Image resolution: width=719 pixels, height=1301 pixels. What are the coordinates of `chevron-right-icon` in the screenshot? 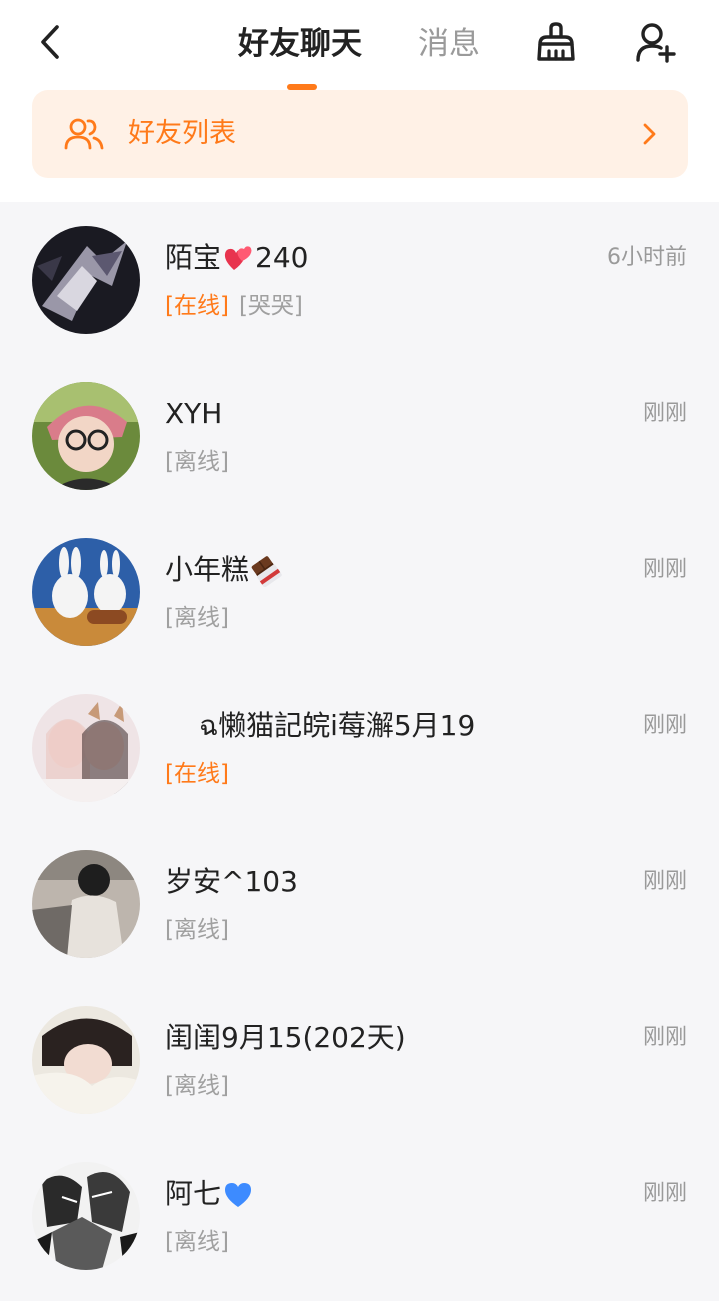 It's located at (649, 134).